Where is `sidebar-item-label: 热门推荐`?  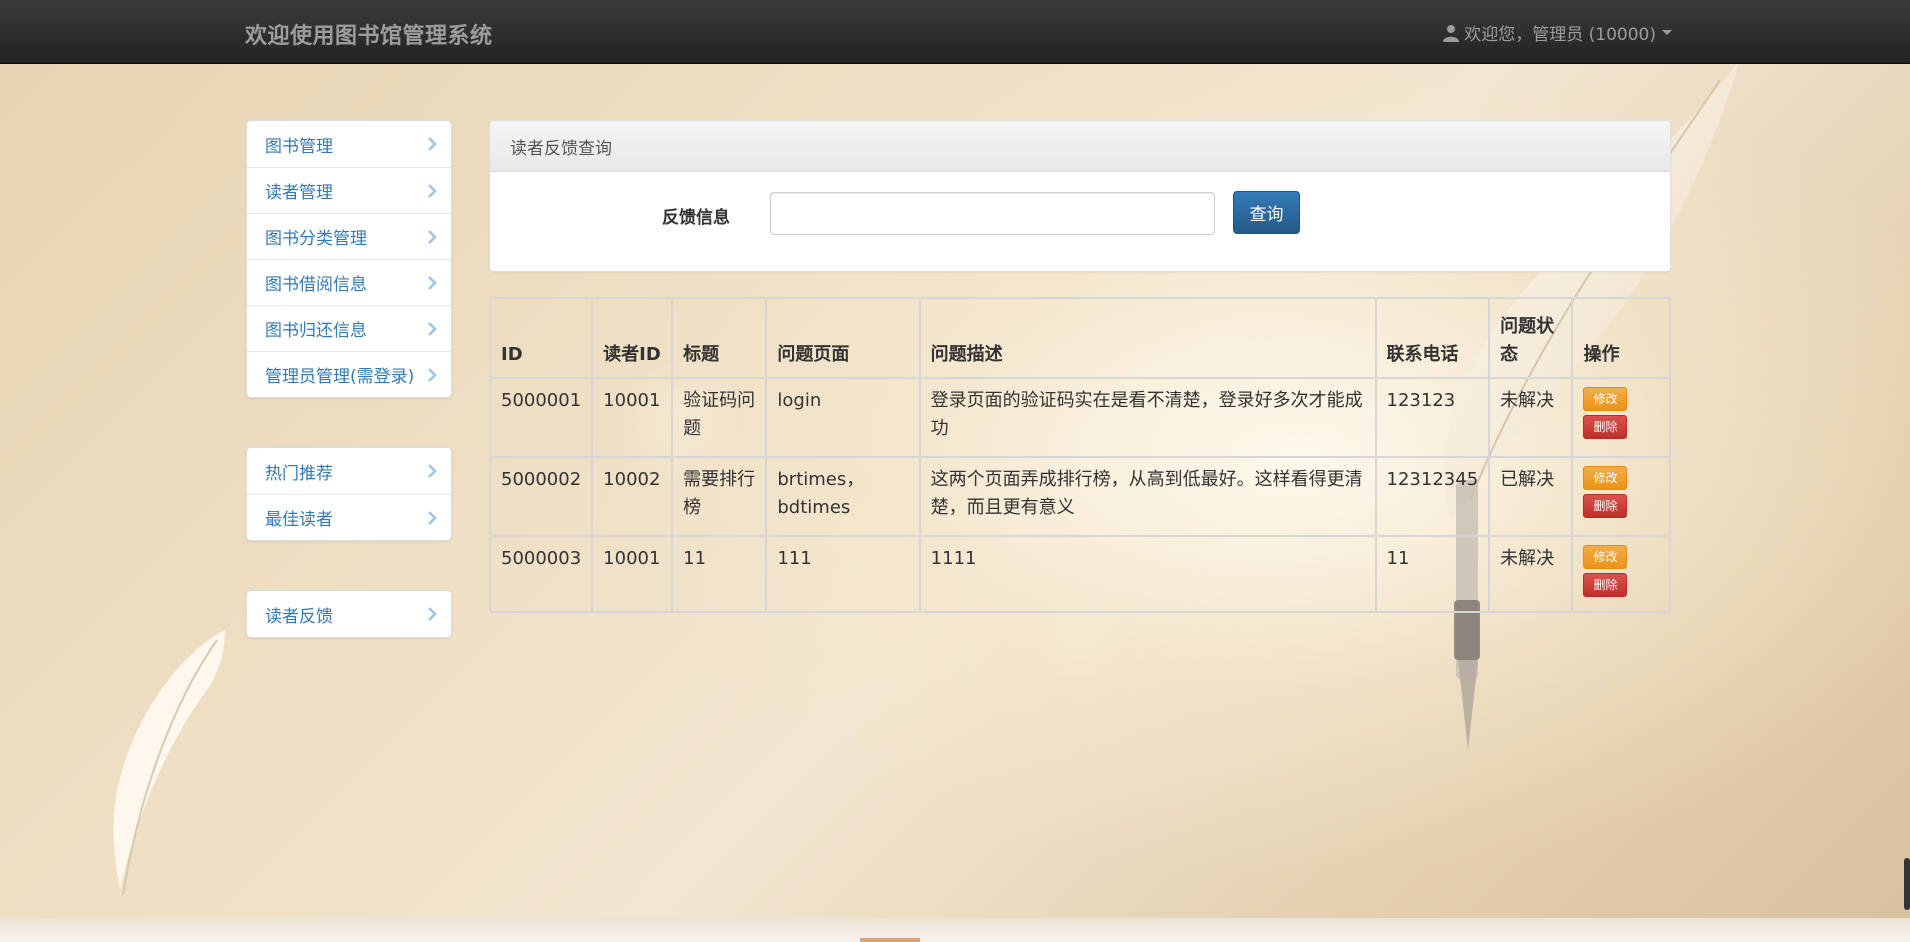
sidebar-item-label: 热门推荐 is located at coordinates (299, 473).